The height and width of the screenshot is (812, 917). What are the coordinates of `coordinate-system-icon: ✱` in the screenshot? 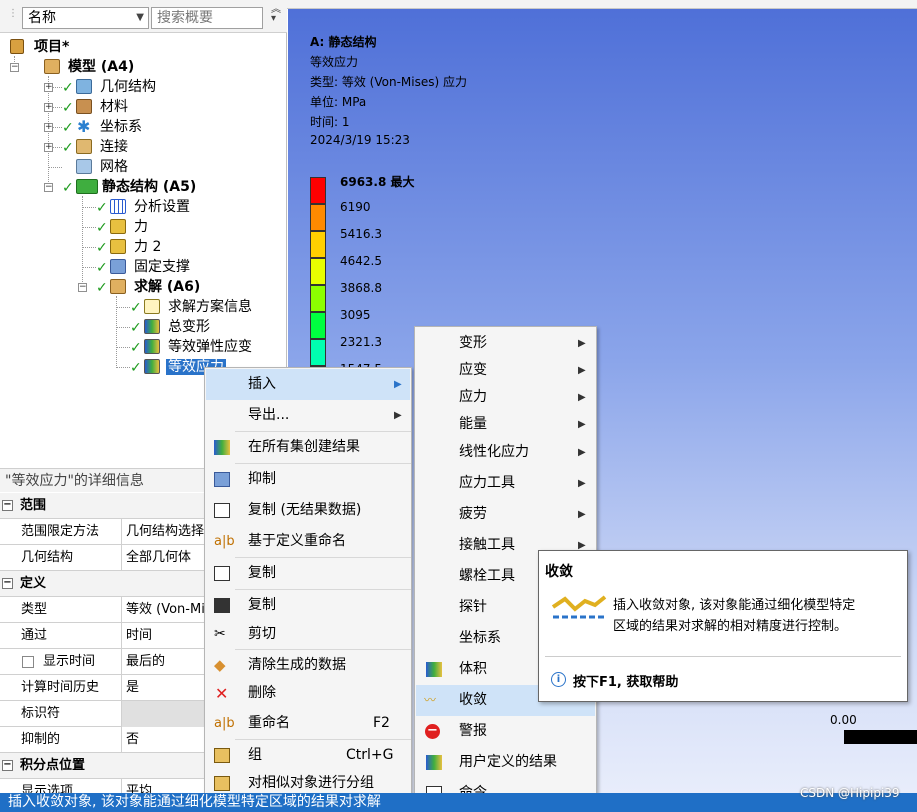 It's located at (84, 126).